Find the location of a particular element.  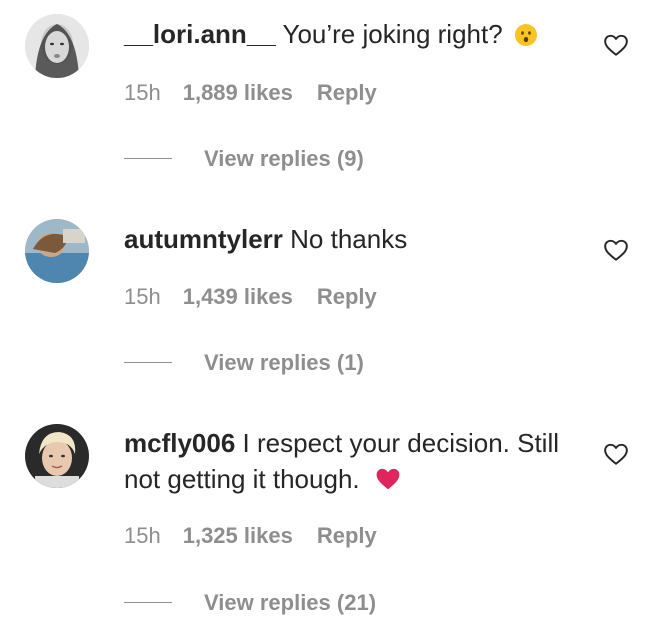

comment-body: You’re joking right? is located at coordinates (392, 34).